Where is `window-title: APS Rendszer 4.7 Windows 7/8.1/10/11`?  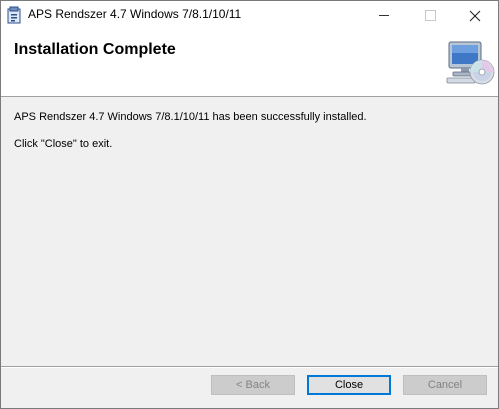
window-title: APS Rendszer 4.7 Windows 7/8.1/10/11 is located at coordinates (135, 14).